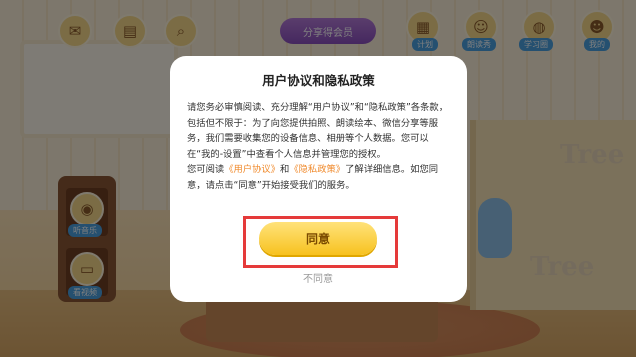  I want to click on disagree-label: 不同意, so click(318, 279).